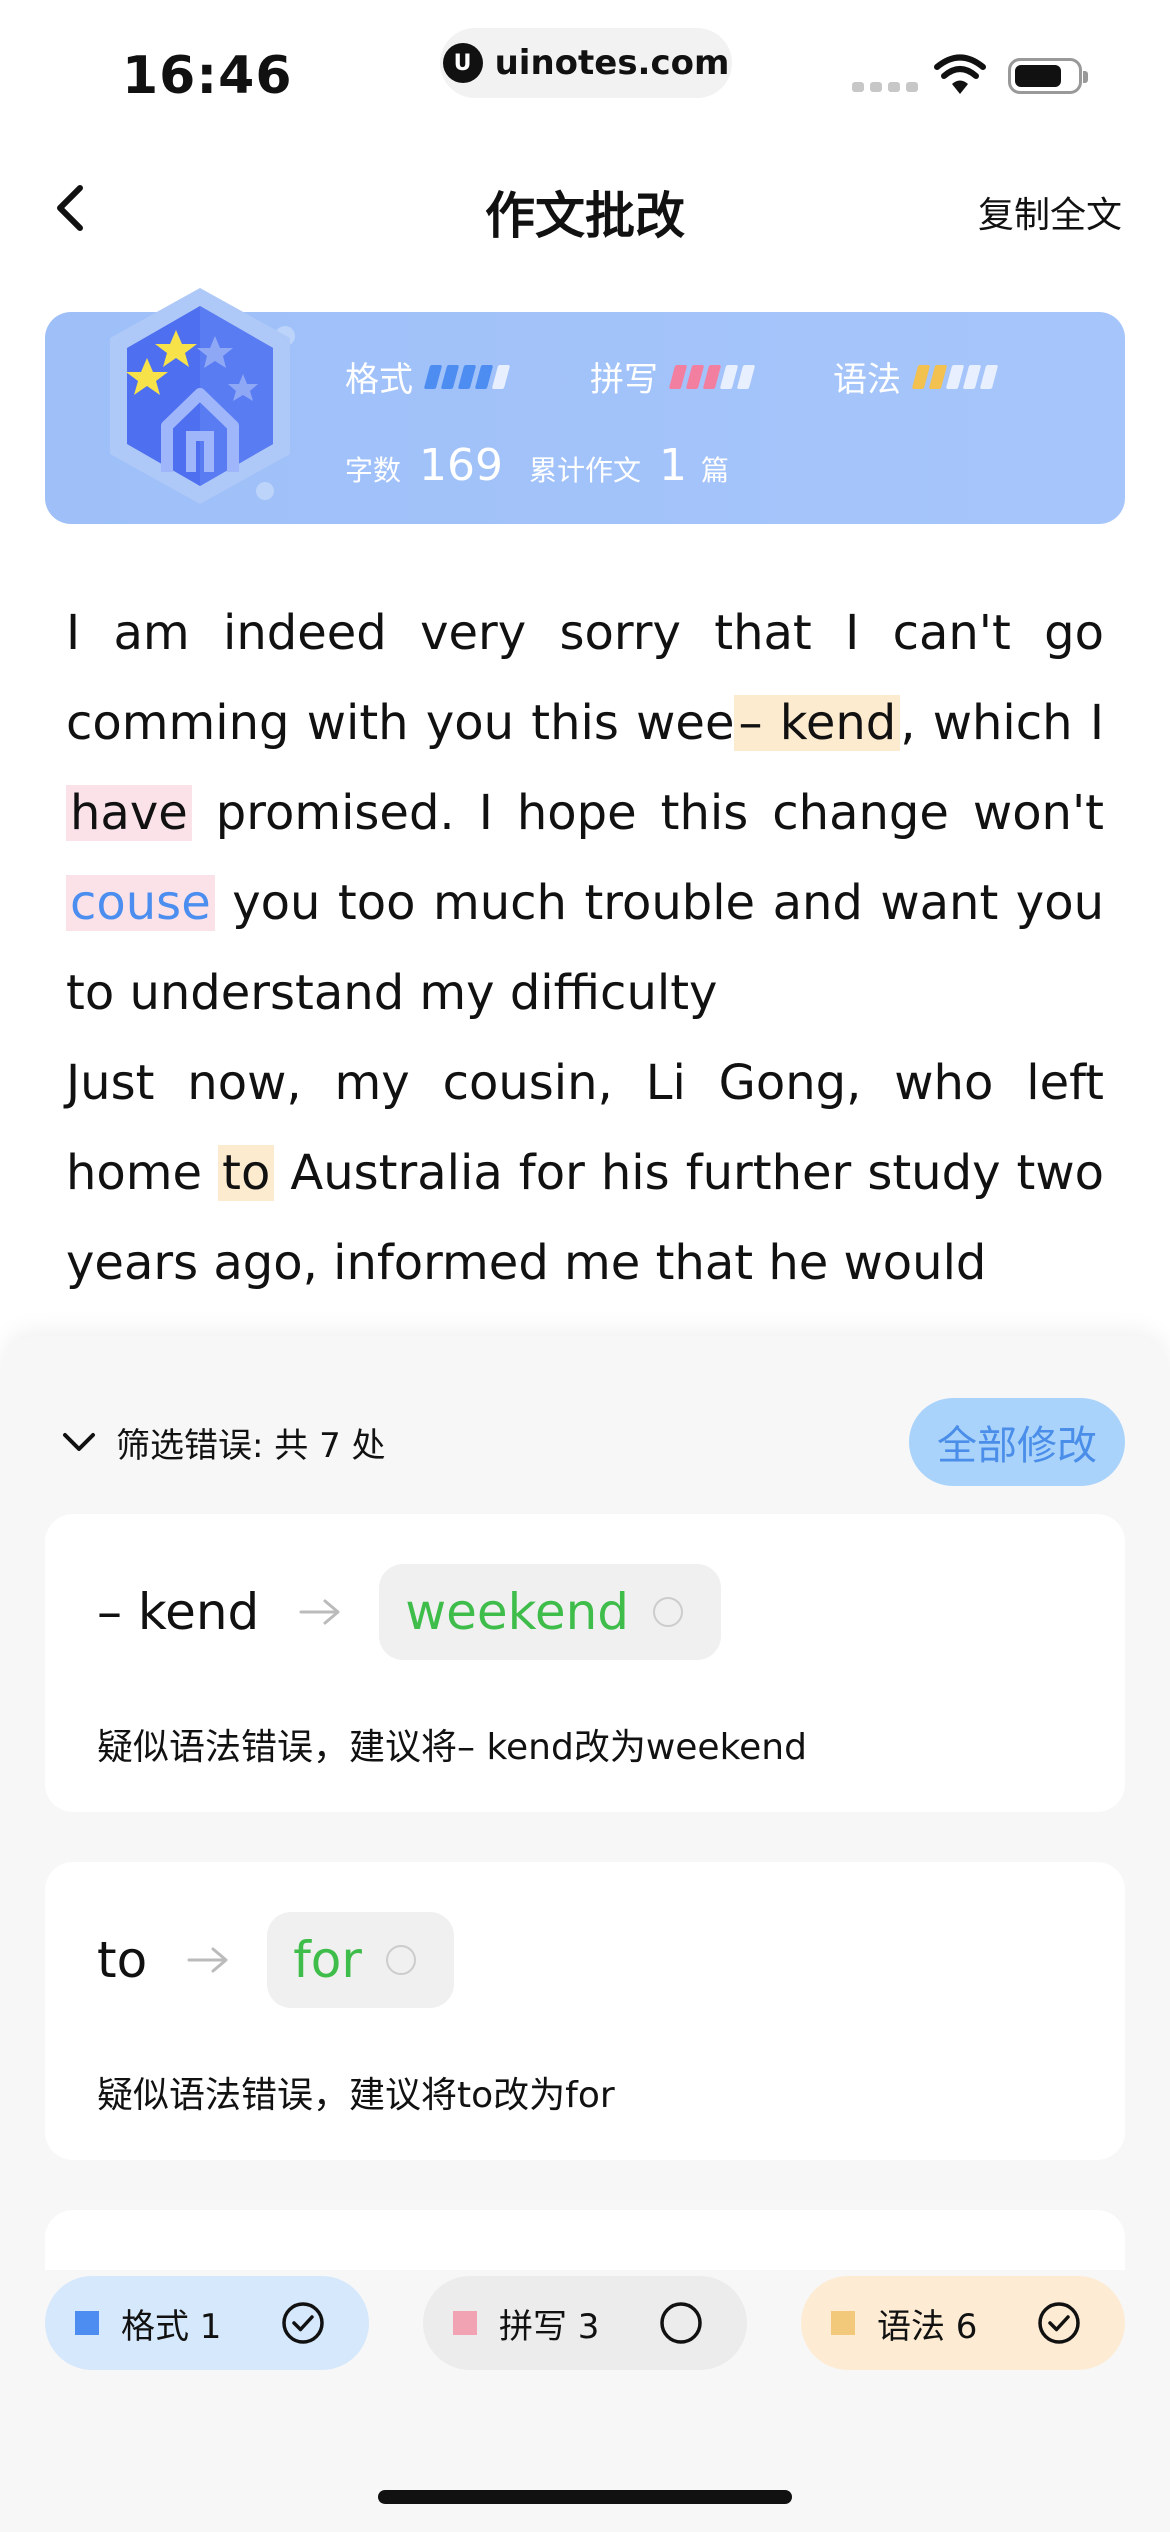  Describe the element at coordinates (171, 2326) in the screenshot. I see `chip-label: 格式 1` at that location.